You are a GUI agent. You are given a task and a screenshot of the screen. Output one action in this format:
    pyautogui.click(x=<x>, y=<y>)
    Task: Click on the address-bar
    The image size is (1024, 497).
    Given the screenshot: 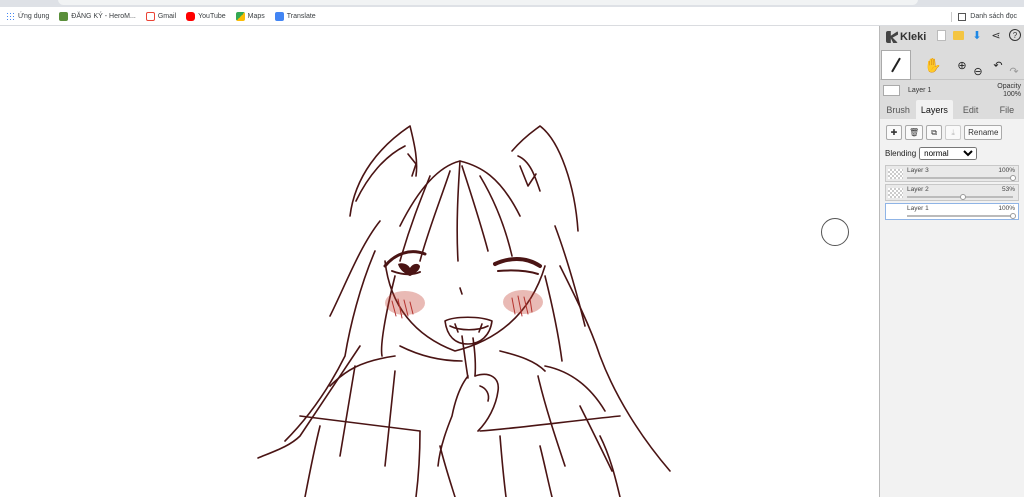 What is the action you would take?
    pyautogui.click(x=488, y=2)
    